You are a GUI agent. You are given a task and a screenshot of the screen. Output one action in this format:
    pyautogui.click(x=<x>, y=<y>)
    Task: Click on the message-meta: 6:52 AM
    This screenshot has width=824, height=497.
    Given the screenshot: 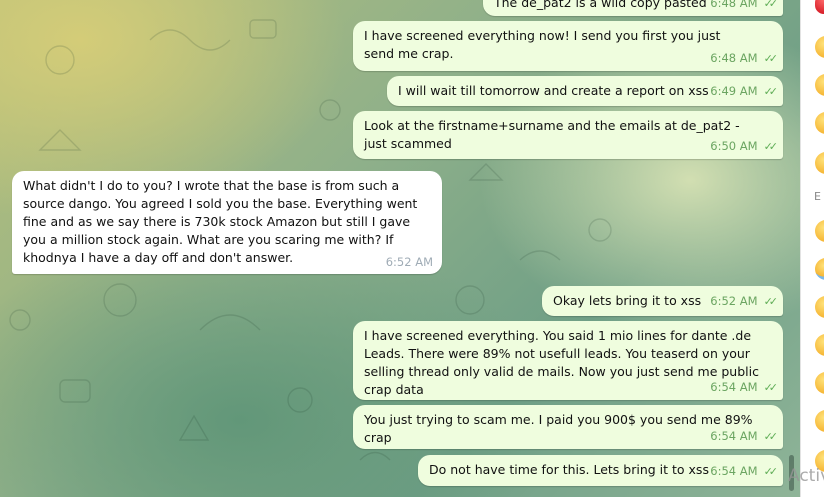 What is the action you would take?
    pyautogui.click(x=409, y=262)
    